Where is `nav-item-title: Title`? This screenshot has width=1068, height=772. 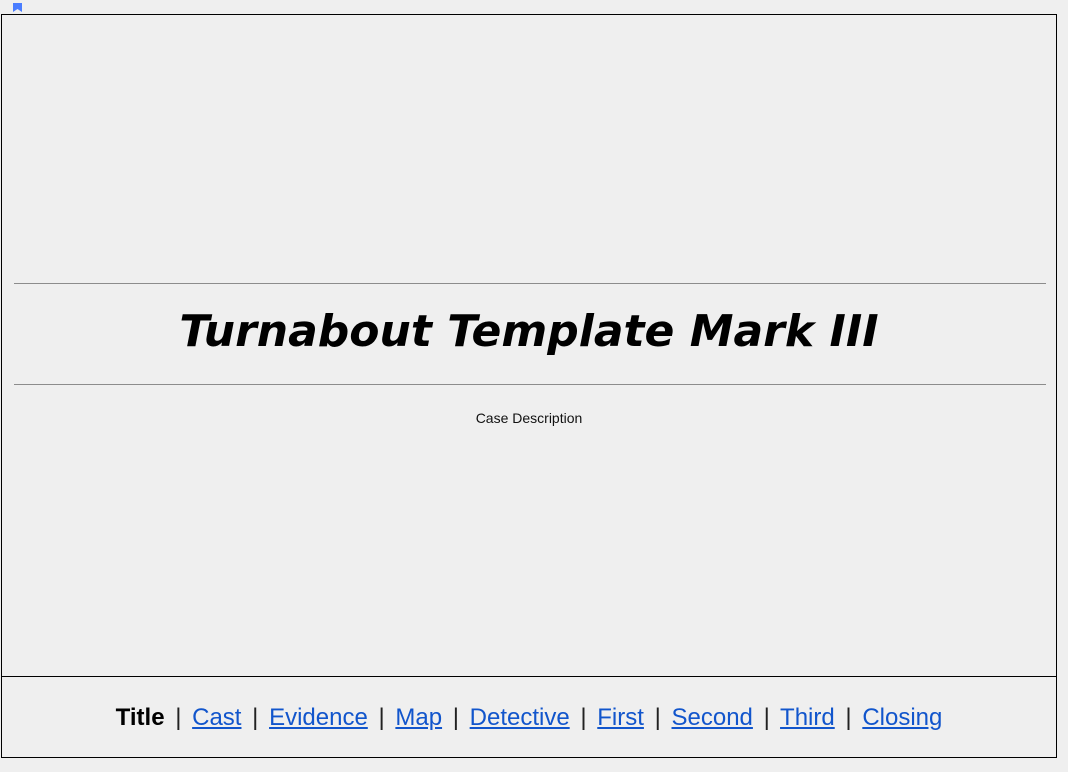
nav-item-title: Title is located at coordinates (140, 717).